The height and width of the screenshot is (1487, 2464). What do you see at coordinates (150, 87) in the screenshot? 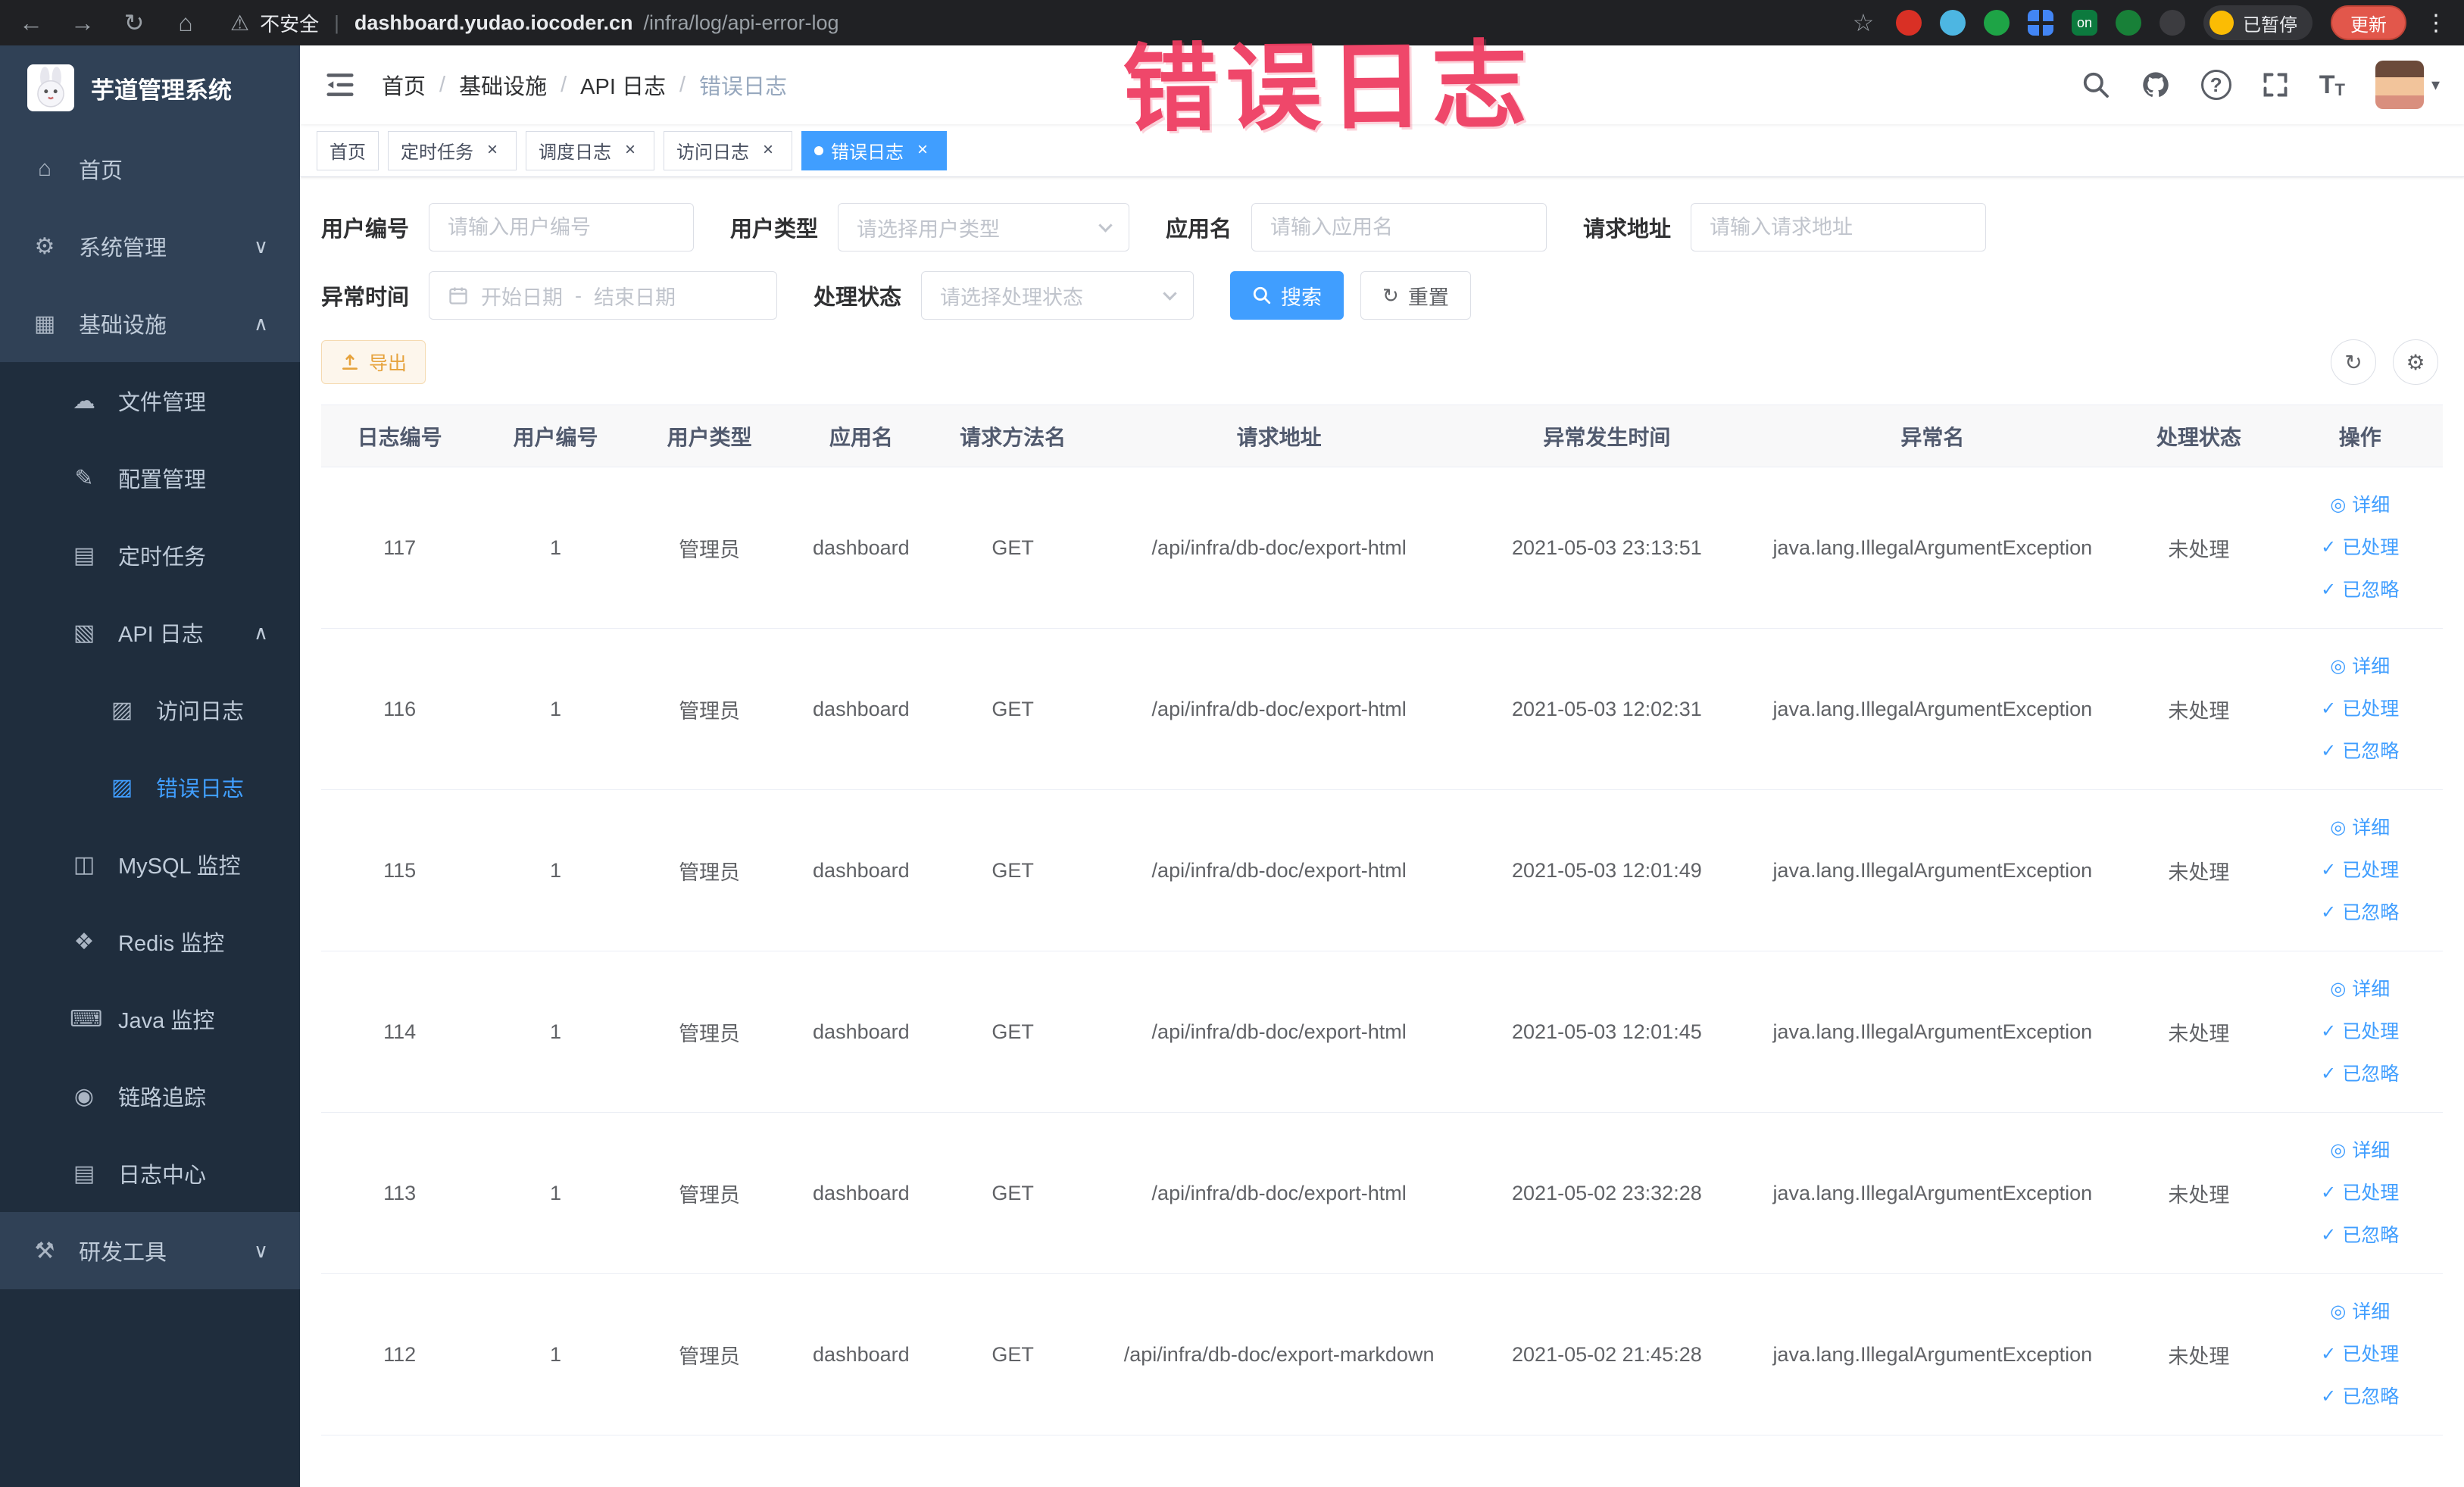
I see `app-logo: 芋道管理系统` at bounding box center [150, 87].